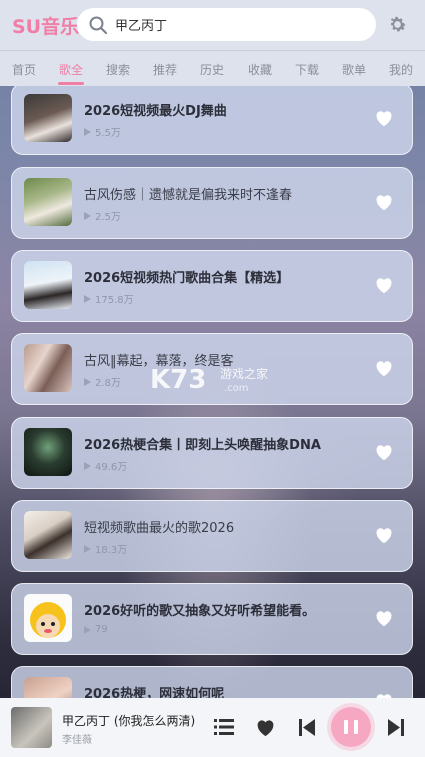  What do you see at coordinates (98, 25) in the screenshot?
I see `search-icon` at bounding box center [98, 25].